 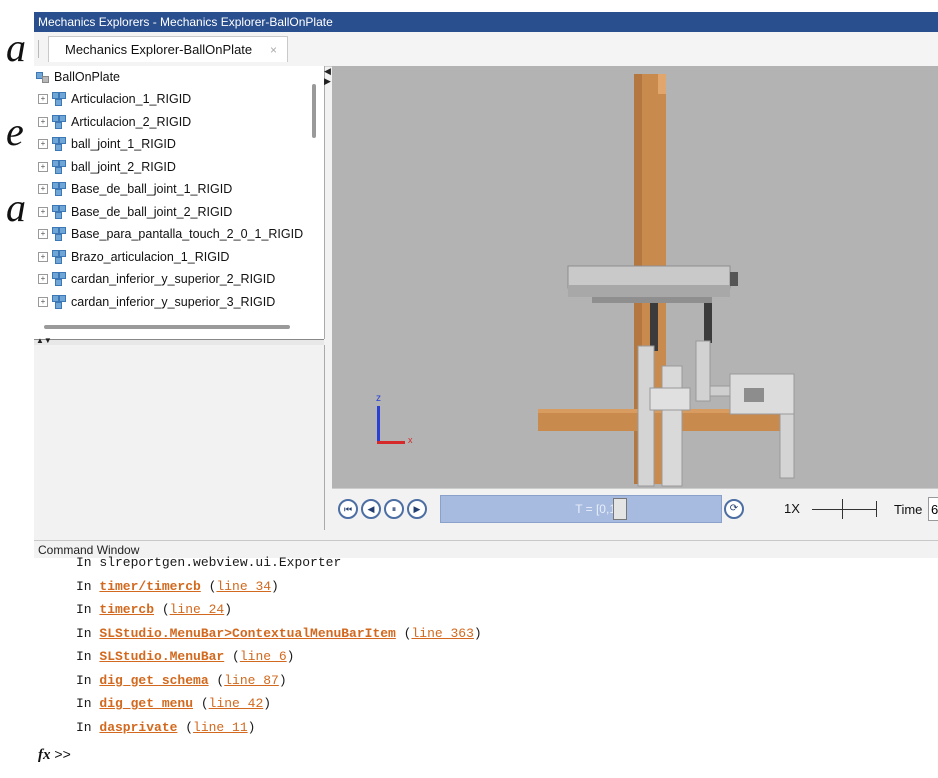 What do you see at coordinates (167, 327) in the screenshot?
I see `tree-horizontal-scrollbar` at bounding box center [167, 327].